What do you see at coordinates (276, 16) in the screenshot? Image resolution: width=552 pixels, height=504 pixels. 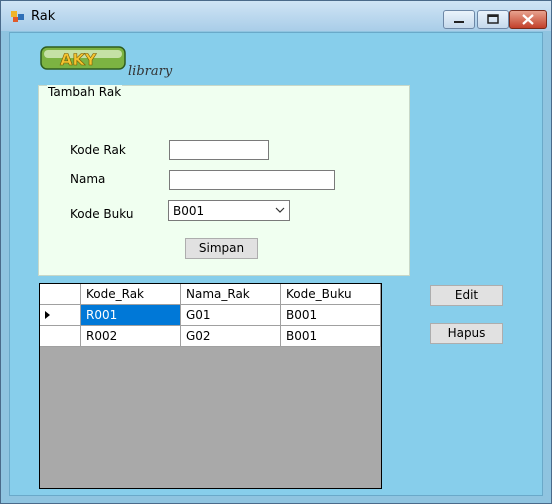 I see `title-bar: Rak` at bounding box center [276, 16].